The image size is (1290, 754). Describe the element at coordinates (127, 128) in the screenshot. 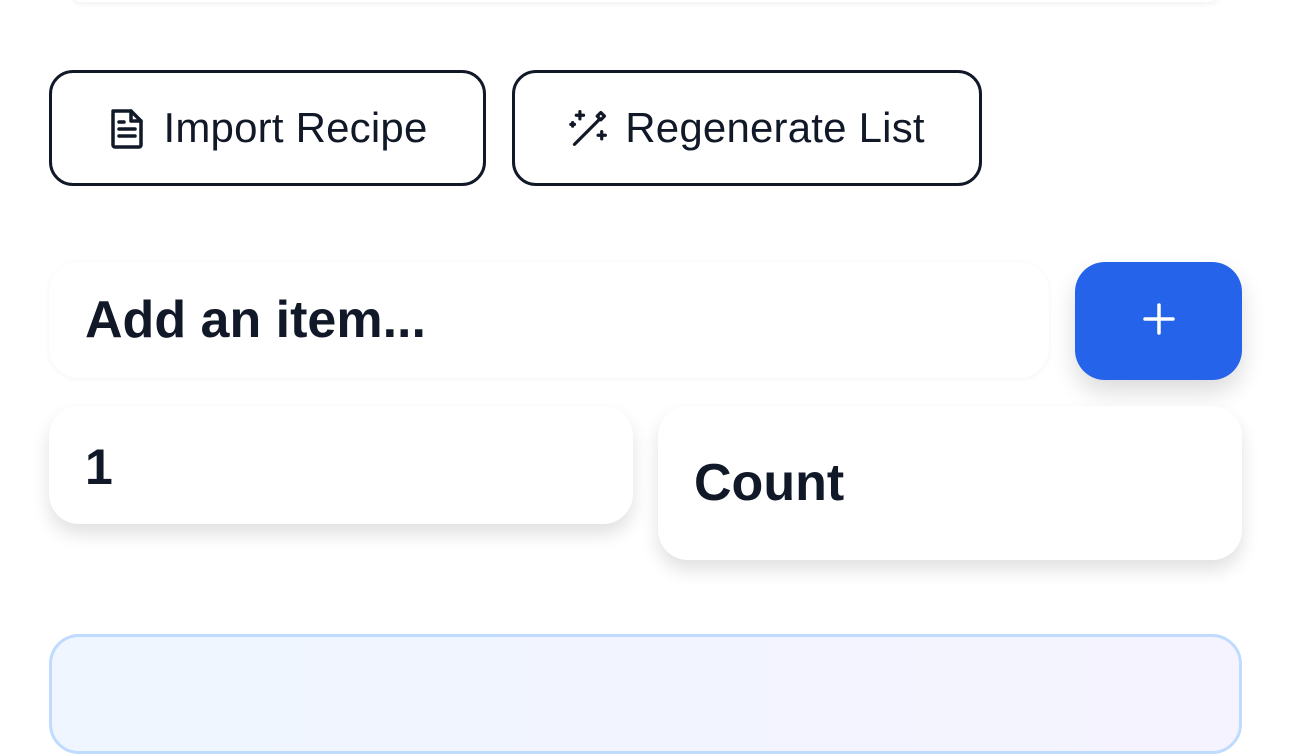

I see `document-icon` at that location.